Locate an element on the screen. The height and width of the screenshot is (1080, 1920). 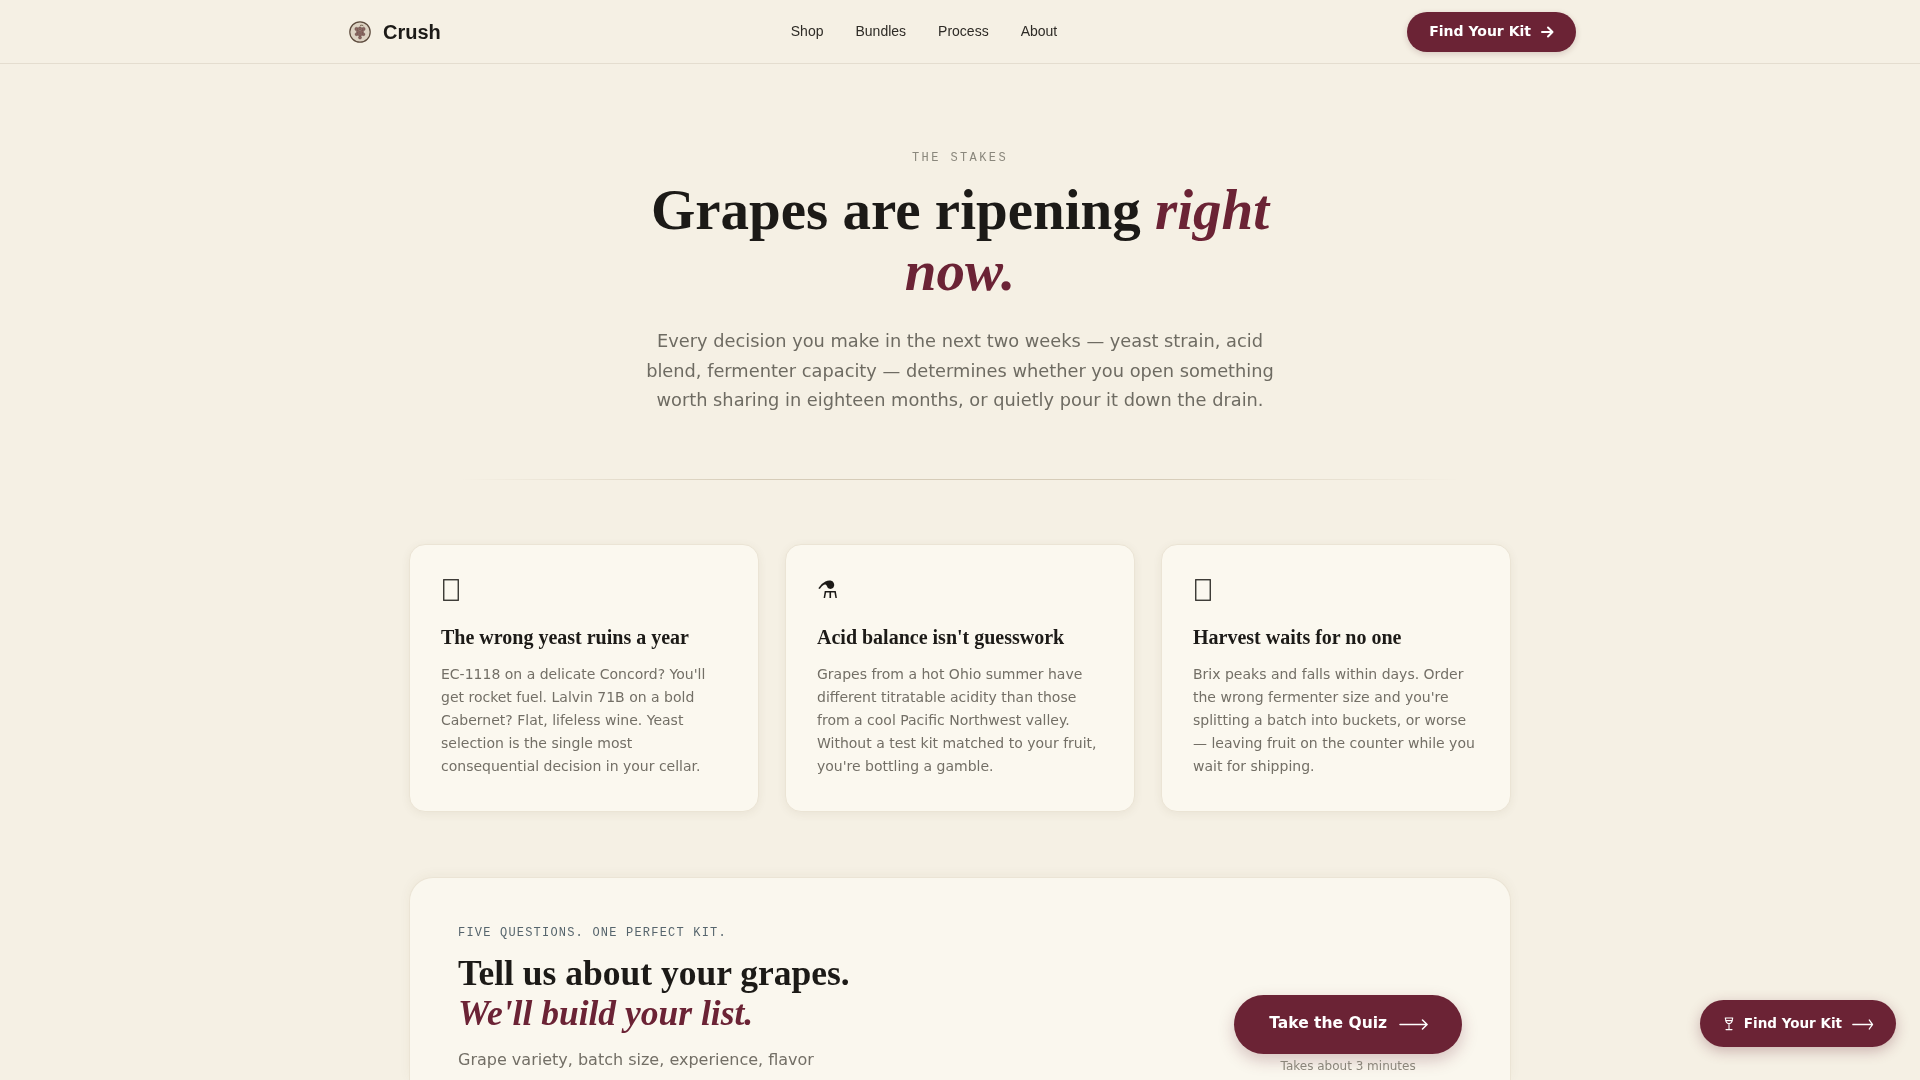
card-text: EC-1118 on a delicate Concord? You'll get rocket fuel. Lalvin 71B on a bold Cabernet? Flat, lifeless wine. Yeast selection is the single most consequential decision in your cellar. is located at coordinates (574, 720).